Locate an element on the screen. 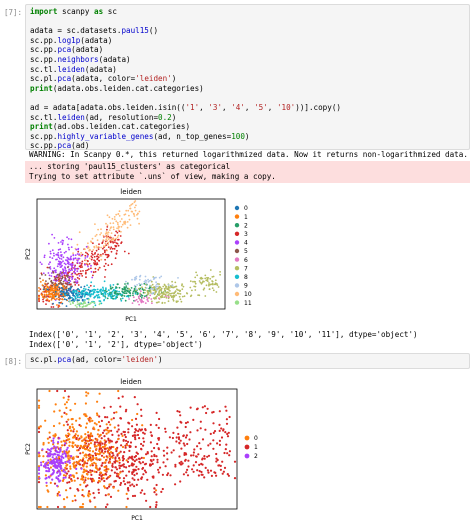 This screenshot has width=474, height=529. code-cell-8: sc.pl.pca(ad, color='leiden') is located at coordinates (247, 361).